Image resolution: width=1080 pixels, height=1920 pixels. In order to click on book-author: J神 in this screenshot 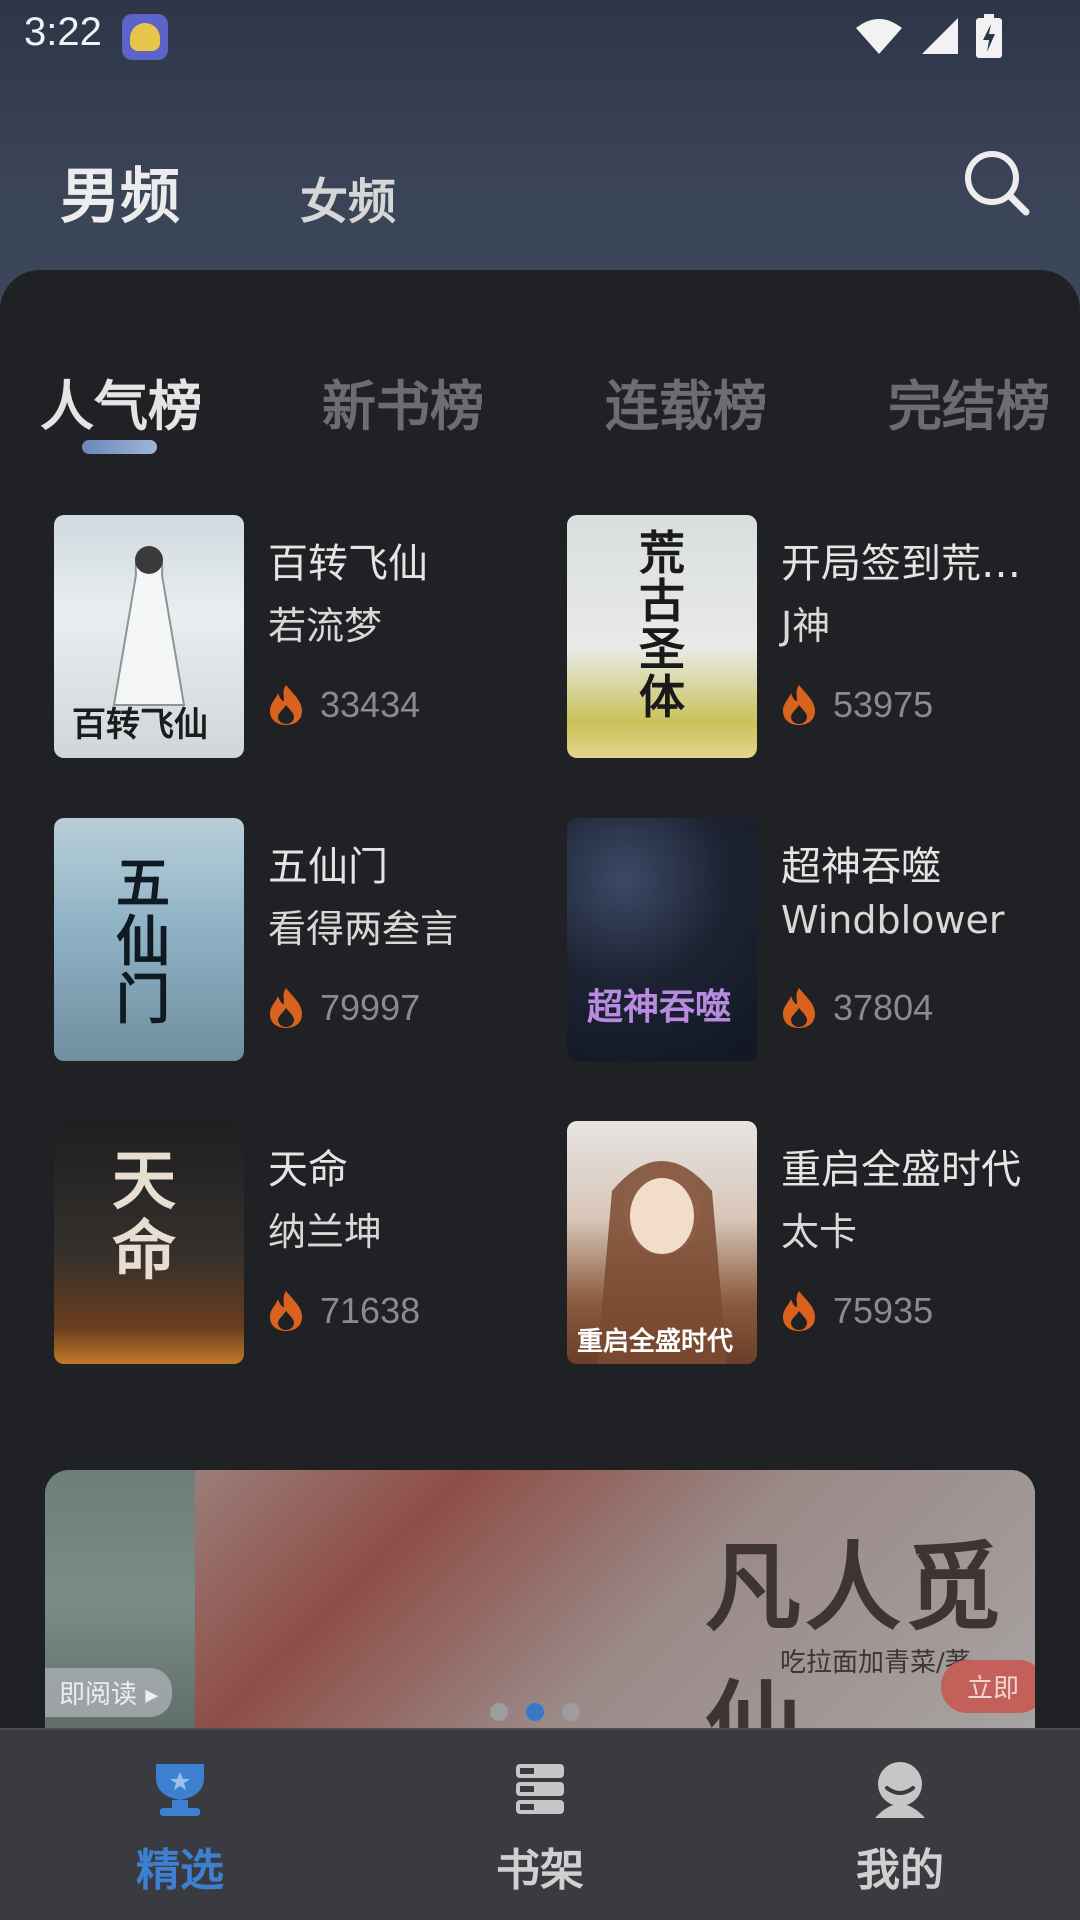, I will do `click(806, 626)`.